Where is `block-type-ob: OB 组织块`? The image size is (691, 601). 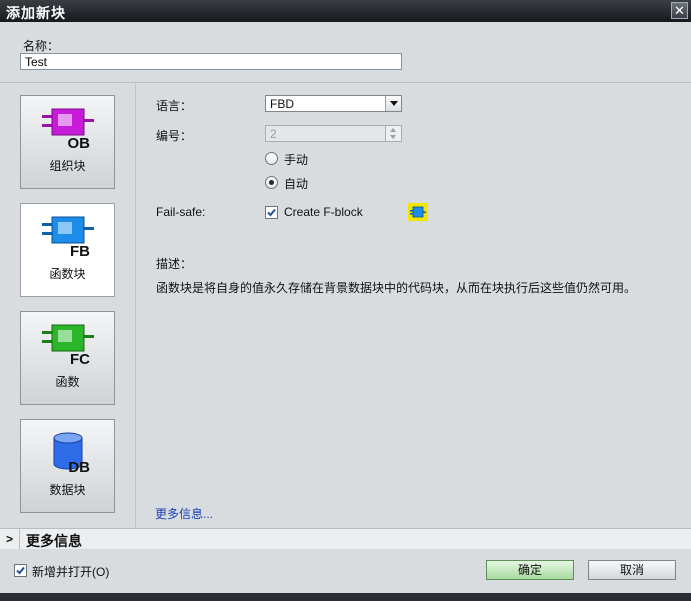
block-type-ob: OB 组织块 is located at coordinates (67, 142).